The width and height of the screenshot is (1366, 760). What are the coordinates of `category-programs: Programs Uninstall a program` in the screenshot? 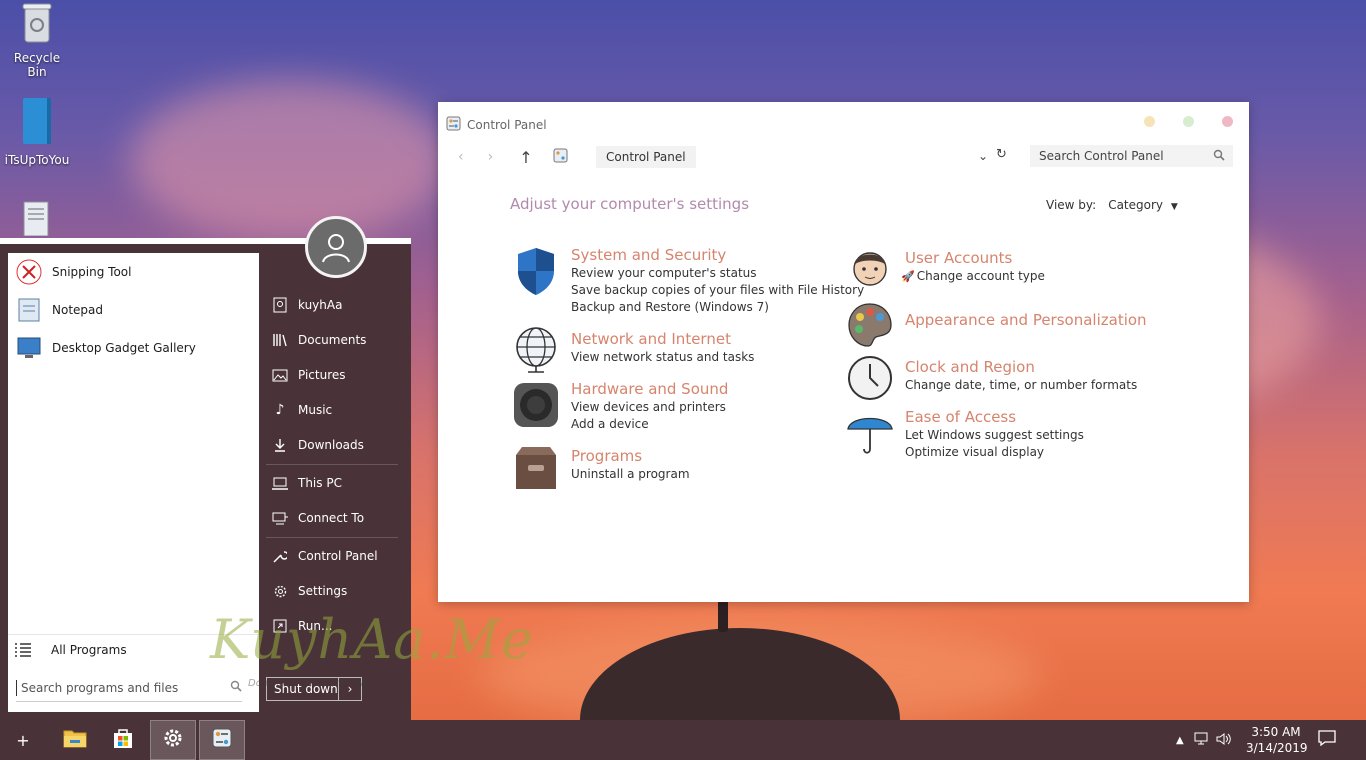 It's located at (630, 464).